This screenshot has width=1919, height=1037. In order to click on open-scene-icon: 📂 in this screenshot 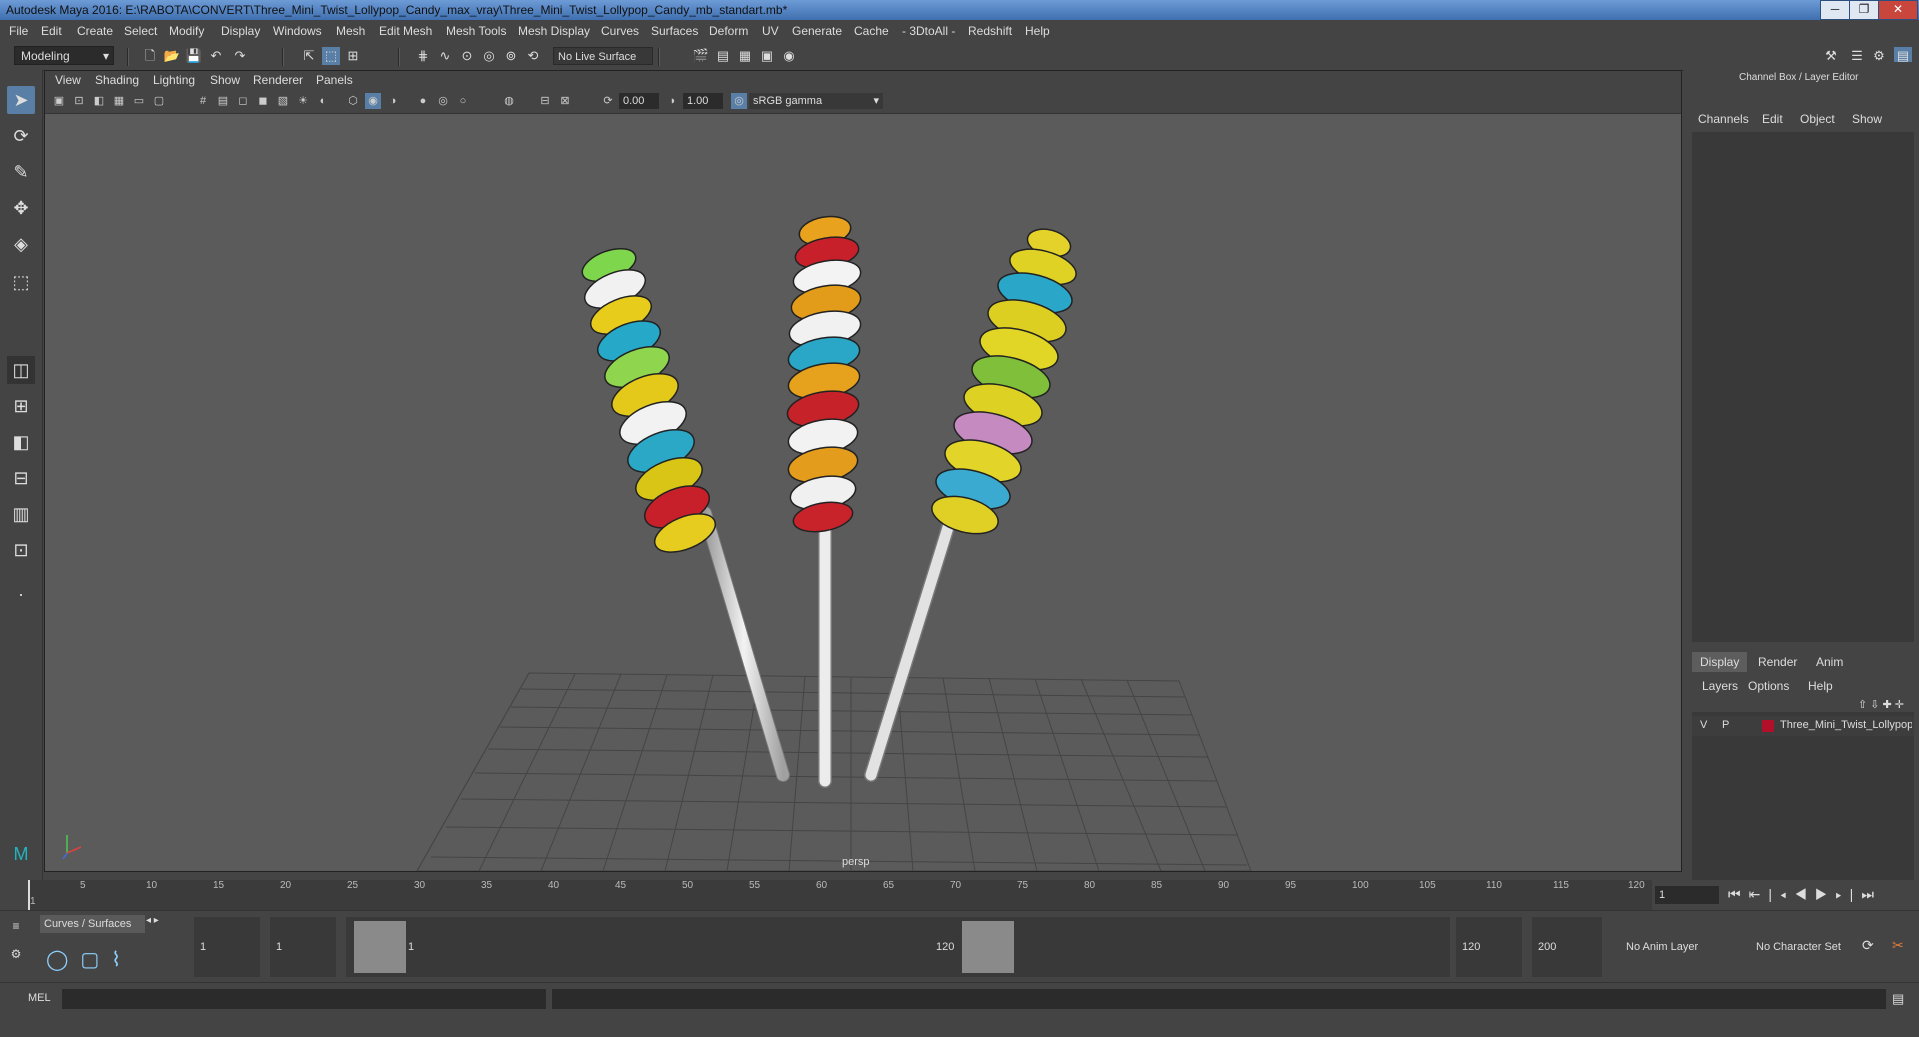, I will do `click(172, 56)`.